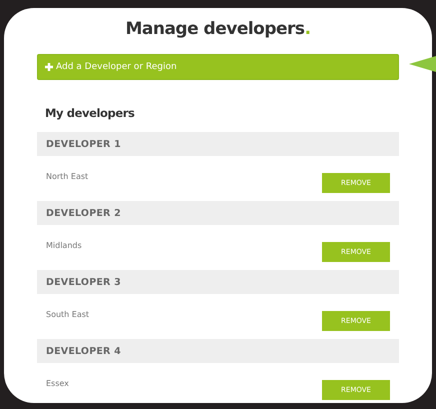  Describe the element at coordinates (64, 245) in the screenshot. I see `region-label: Midlands` at that location.